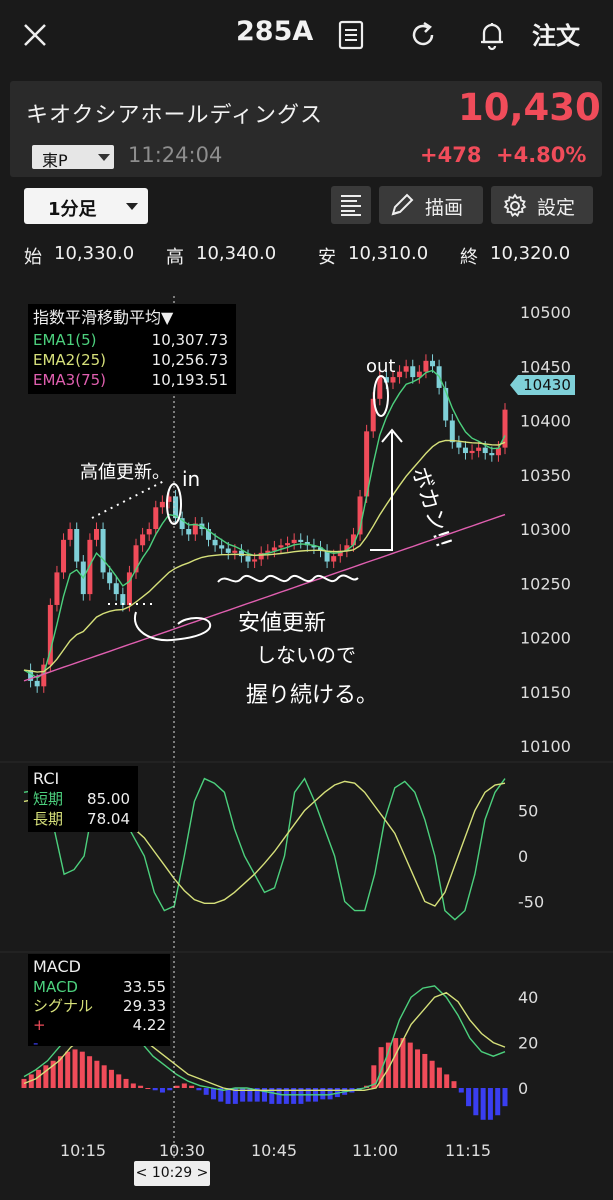  I want to click on rise-arrow-line, so click(381, 491).